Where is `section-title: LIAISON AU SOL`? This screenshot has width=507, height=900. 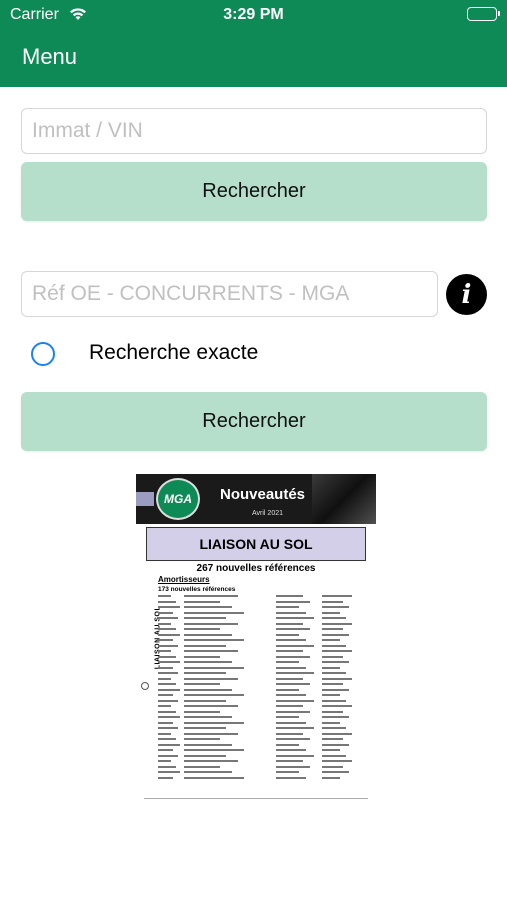
section-title: LIAISON AU SOL is located at coordinates (256, 544).